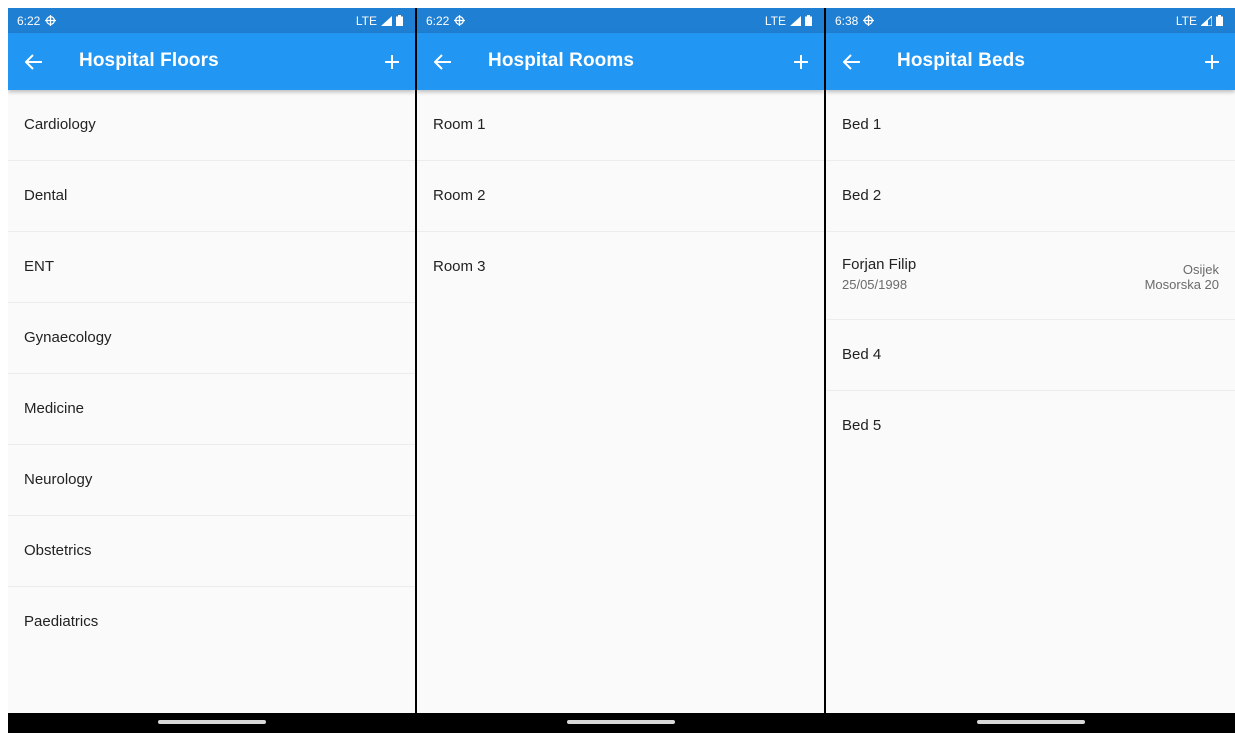 The width and height of the screenshot is (1235, 733). Describe the element at coordinates (862, 195) in the screenshot. I see `list-item-label: Bed 2` at that location.